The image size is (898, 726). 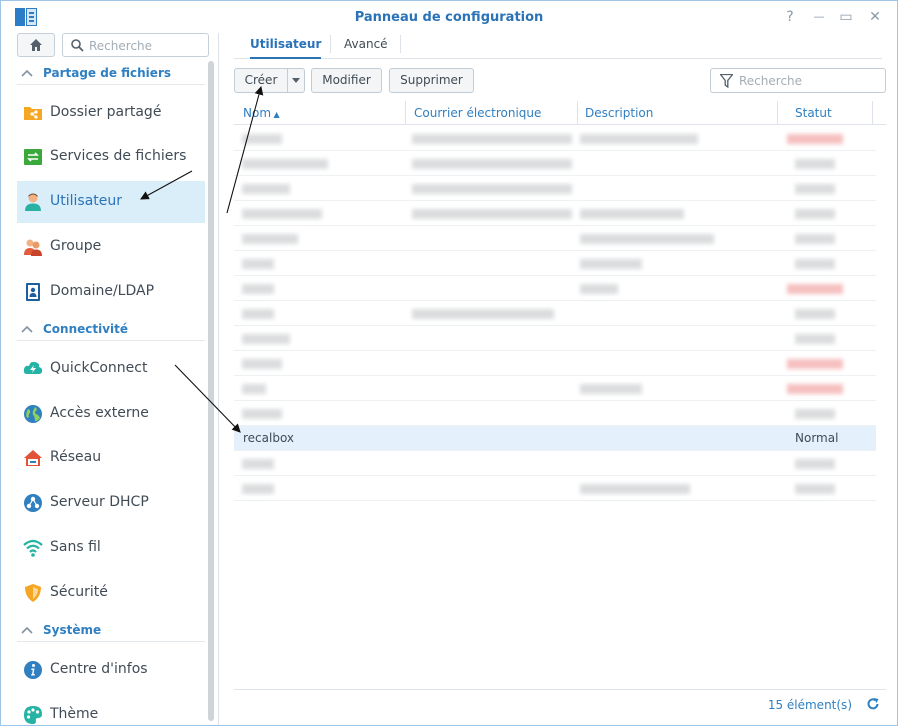 I want to click on sidebar-item-info-center: Centre d'infos, so click(x=111, y=670).